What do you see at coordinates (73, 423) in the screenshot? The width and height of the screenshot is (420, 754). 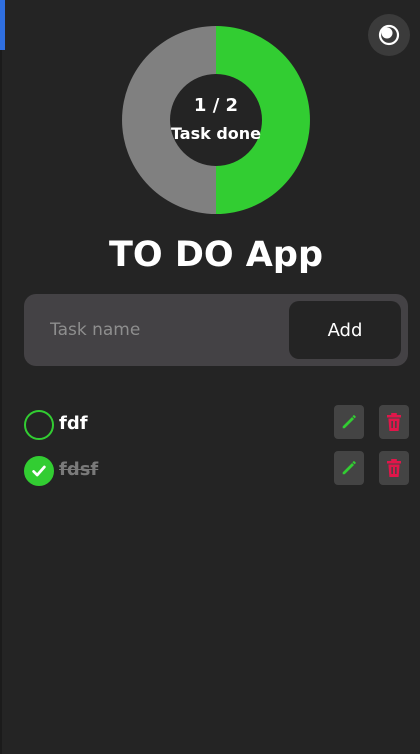 I see `task-name: fdf` at bounding box center [73, 423].